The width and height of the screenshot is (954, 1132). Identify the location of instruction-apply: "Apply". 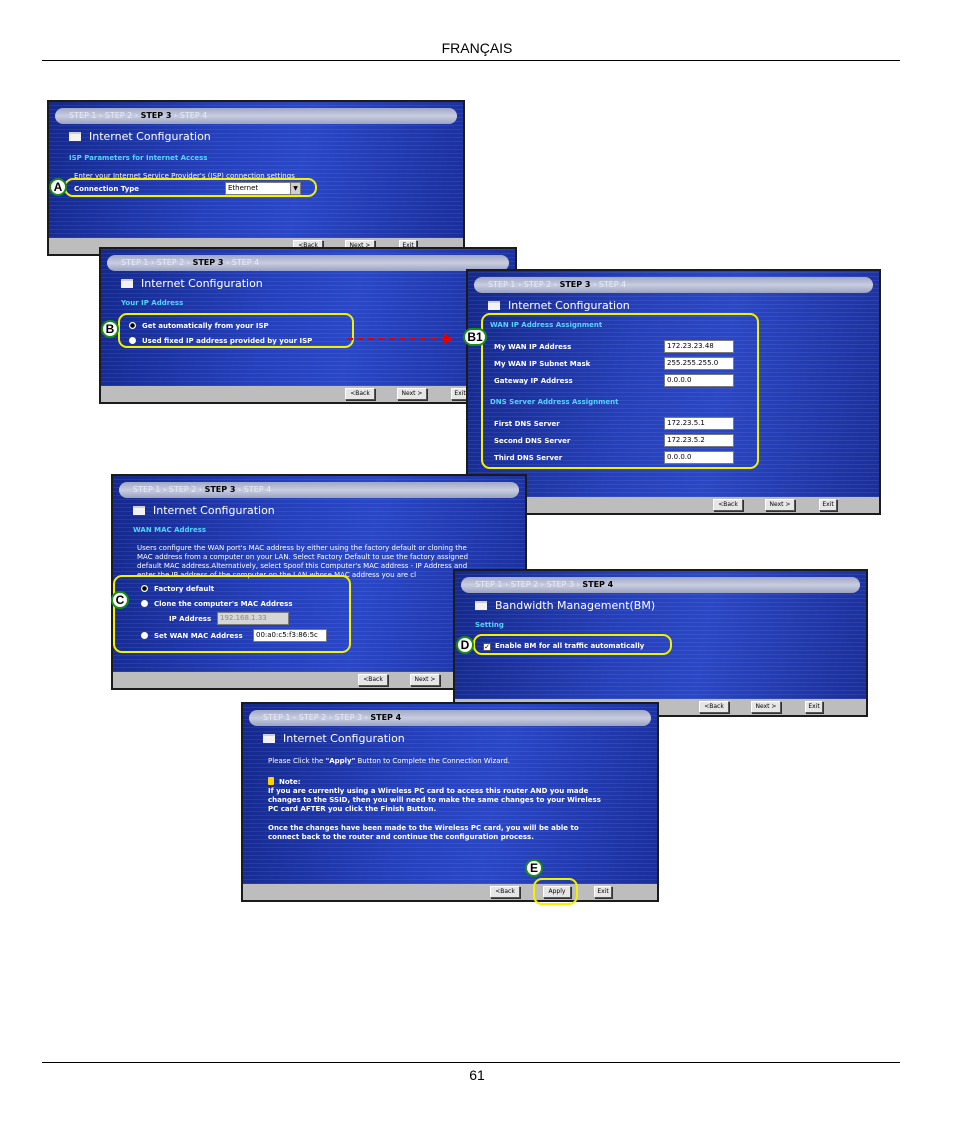
(340, 761).